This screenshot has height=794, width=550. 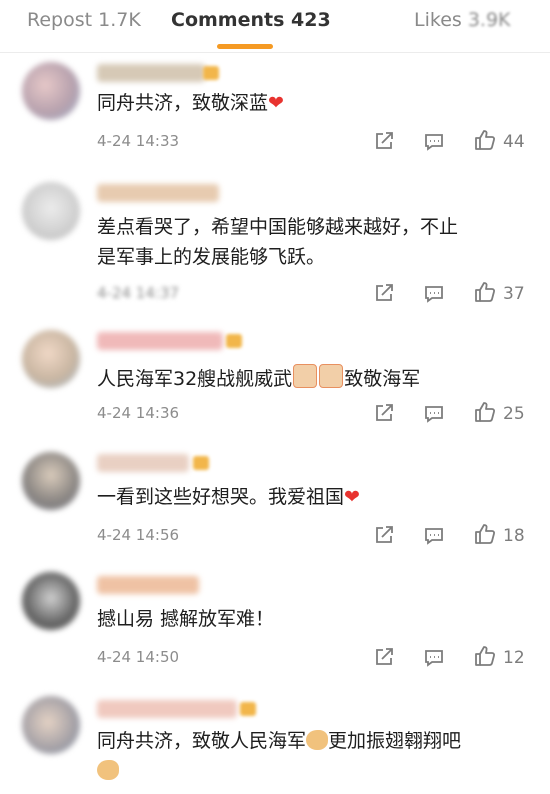 I want to click on comment-text: 同舟共济，致敬人民海军 更加振翅翱翔吧, so click(x=312, y=756).